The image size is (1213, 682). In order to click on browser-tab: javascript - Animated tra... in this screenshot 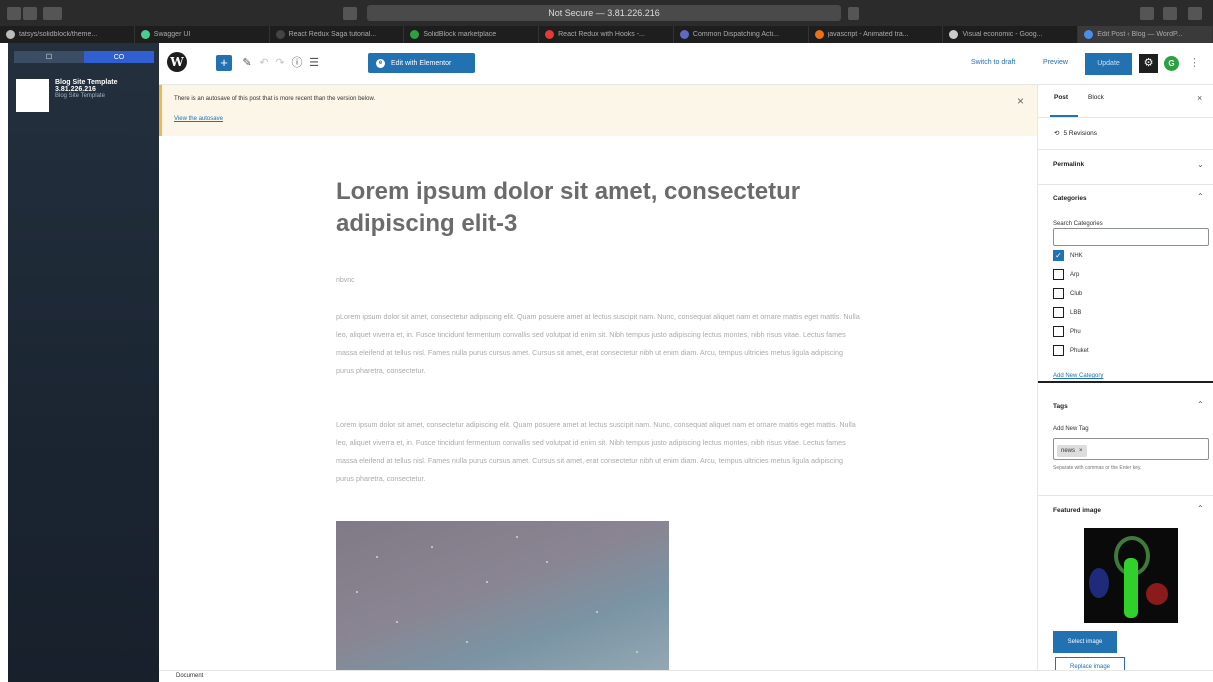, I will do `click(876, 34)`.